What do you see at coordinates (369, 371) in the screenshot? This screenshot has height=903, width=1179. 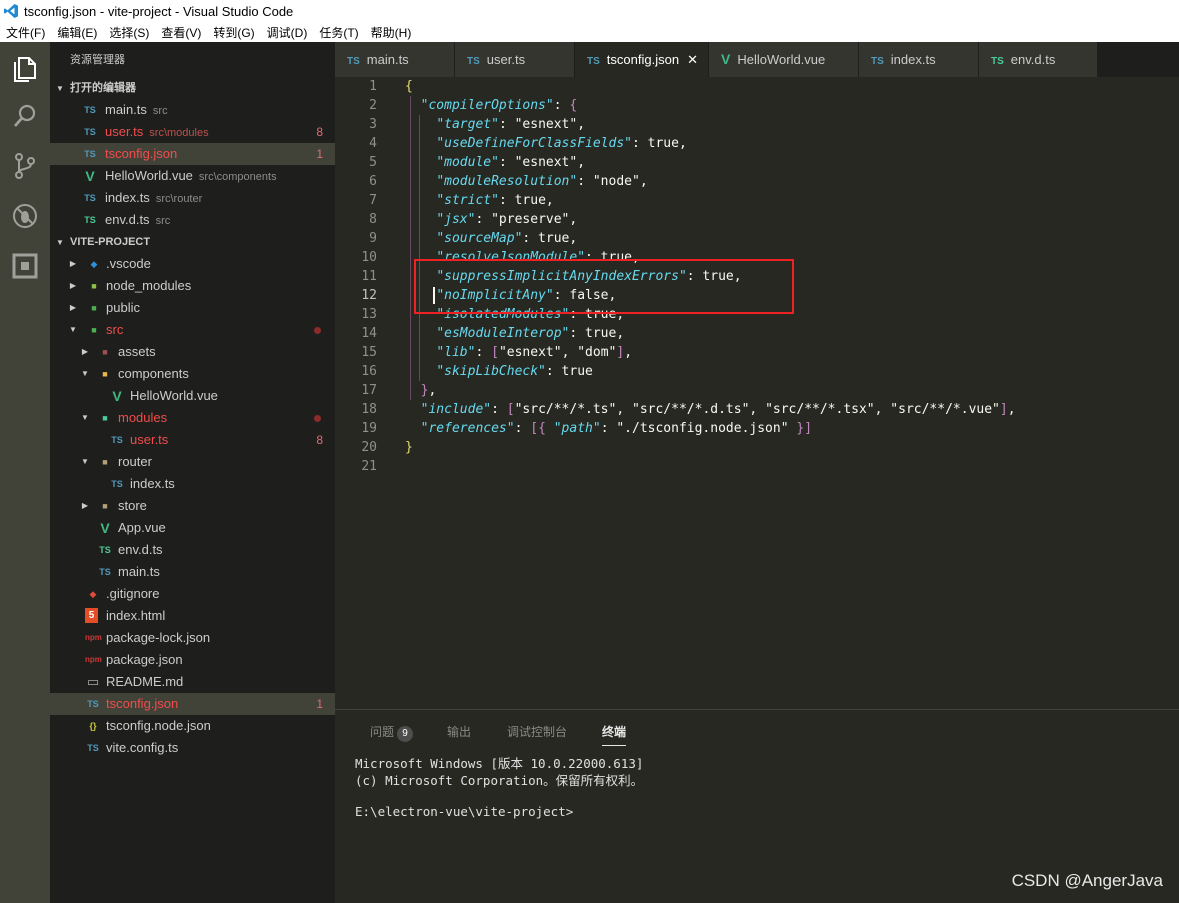 I see `line-number: 16` at bounding box center [369, 371].